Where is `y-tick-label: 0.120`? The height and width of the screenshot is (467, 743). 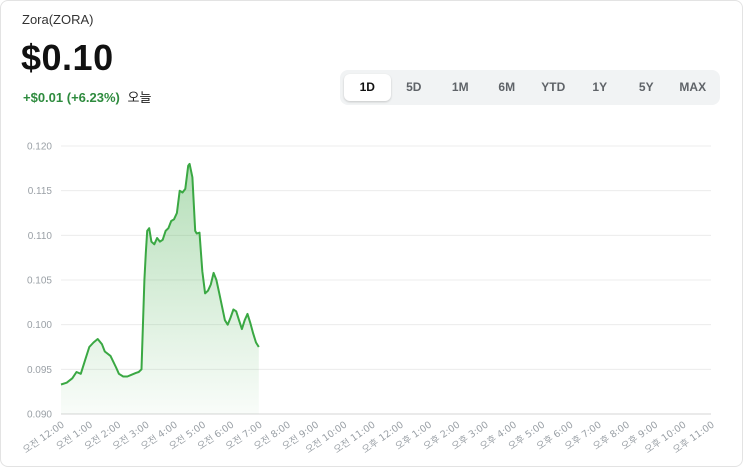
y-tick-label: 0.120 is located at coordinates (39, 147).